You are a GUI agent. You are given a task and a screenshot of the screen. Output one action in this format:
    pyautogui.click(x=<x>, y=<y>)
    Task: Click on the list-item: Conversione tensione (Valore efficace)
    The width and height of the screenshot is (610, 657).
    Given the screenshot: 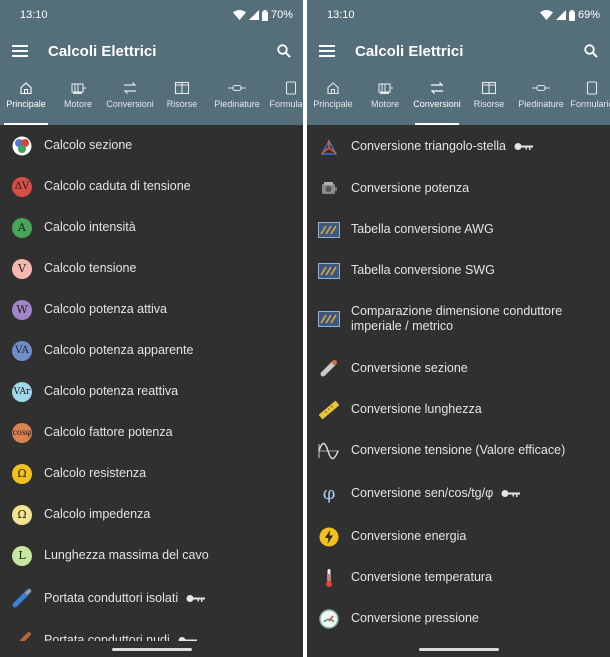 What is the action you would take?
    pyautogui.click(x=458, y=450)
    